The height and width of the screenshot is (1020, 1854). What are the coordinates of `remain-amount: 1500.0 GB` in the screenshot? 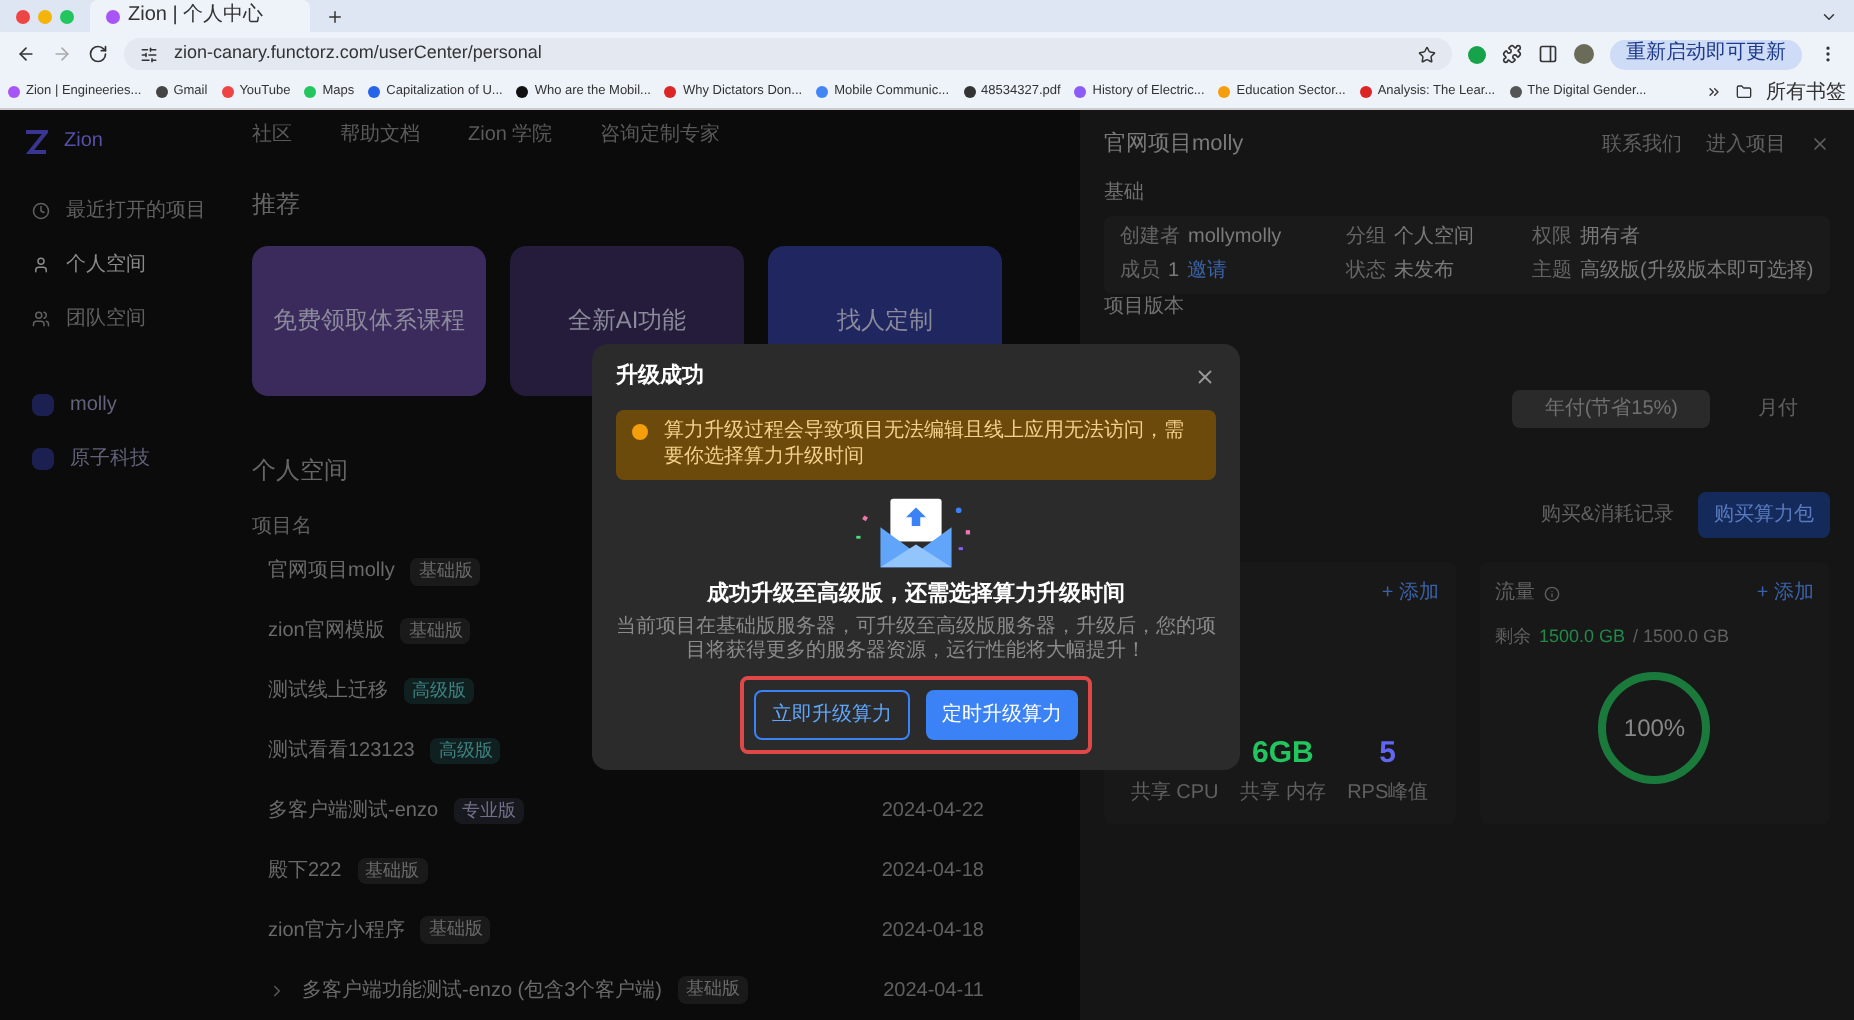 It's located at (1582, 637).